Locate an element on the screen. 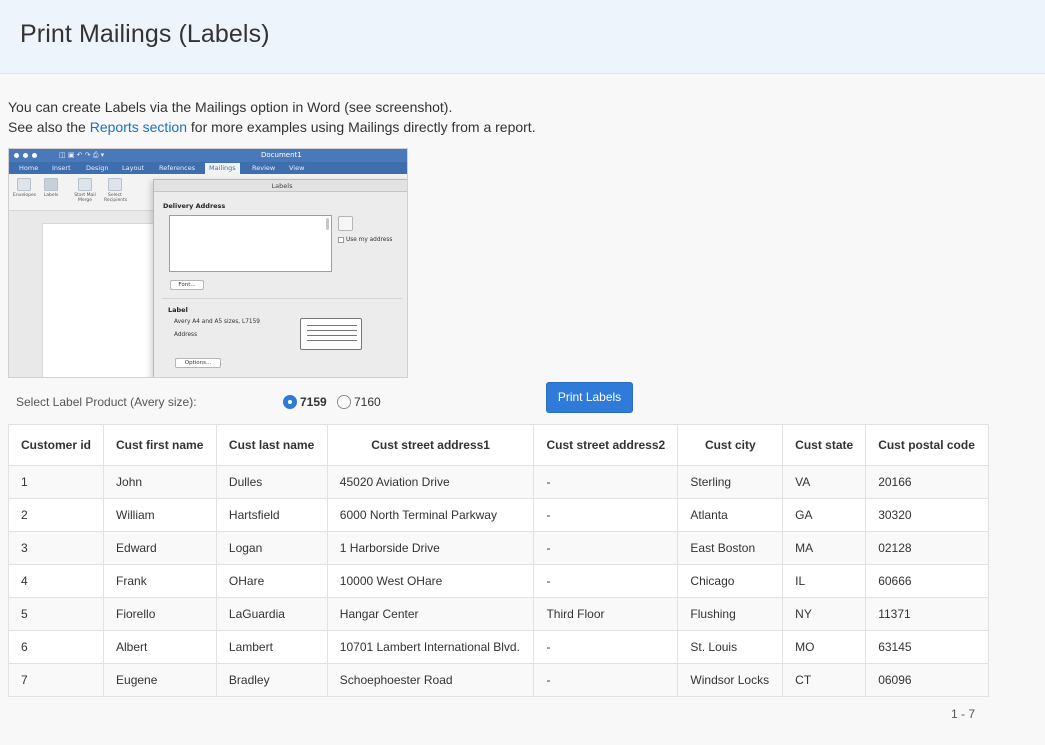 Image resolution: width=1045 pixels, height=745 pixels. table-cell: 06096 is located at coordinates (927, 680).